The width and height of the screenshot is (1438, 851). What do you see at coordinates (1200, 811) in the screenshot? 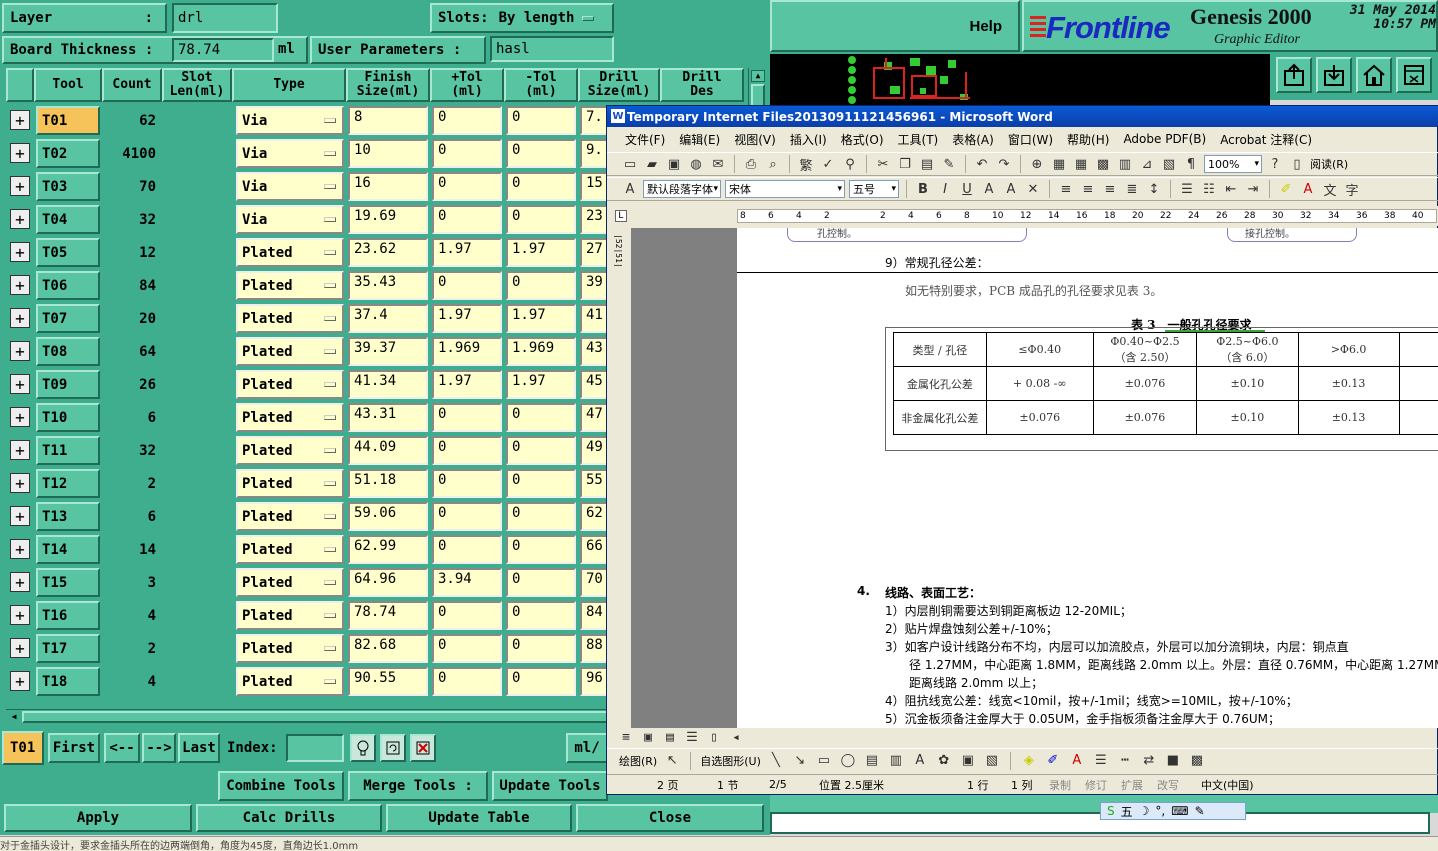
I see `tools-icon: ✎` at bounding box center [1200, 811].